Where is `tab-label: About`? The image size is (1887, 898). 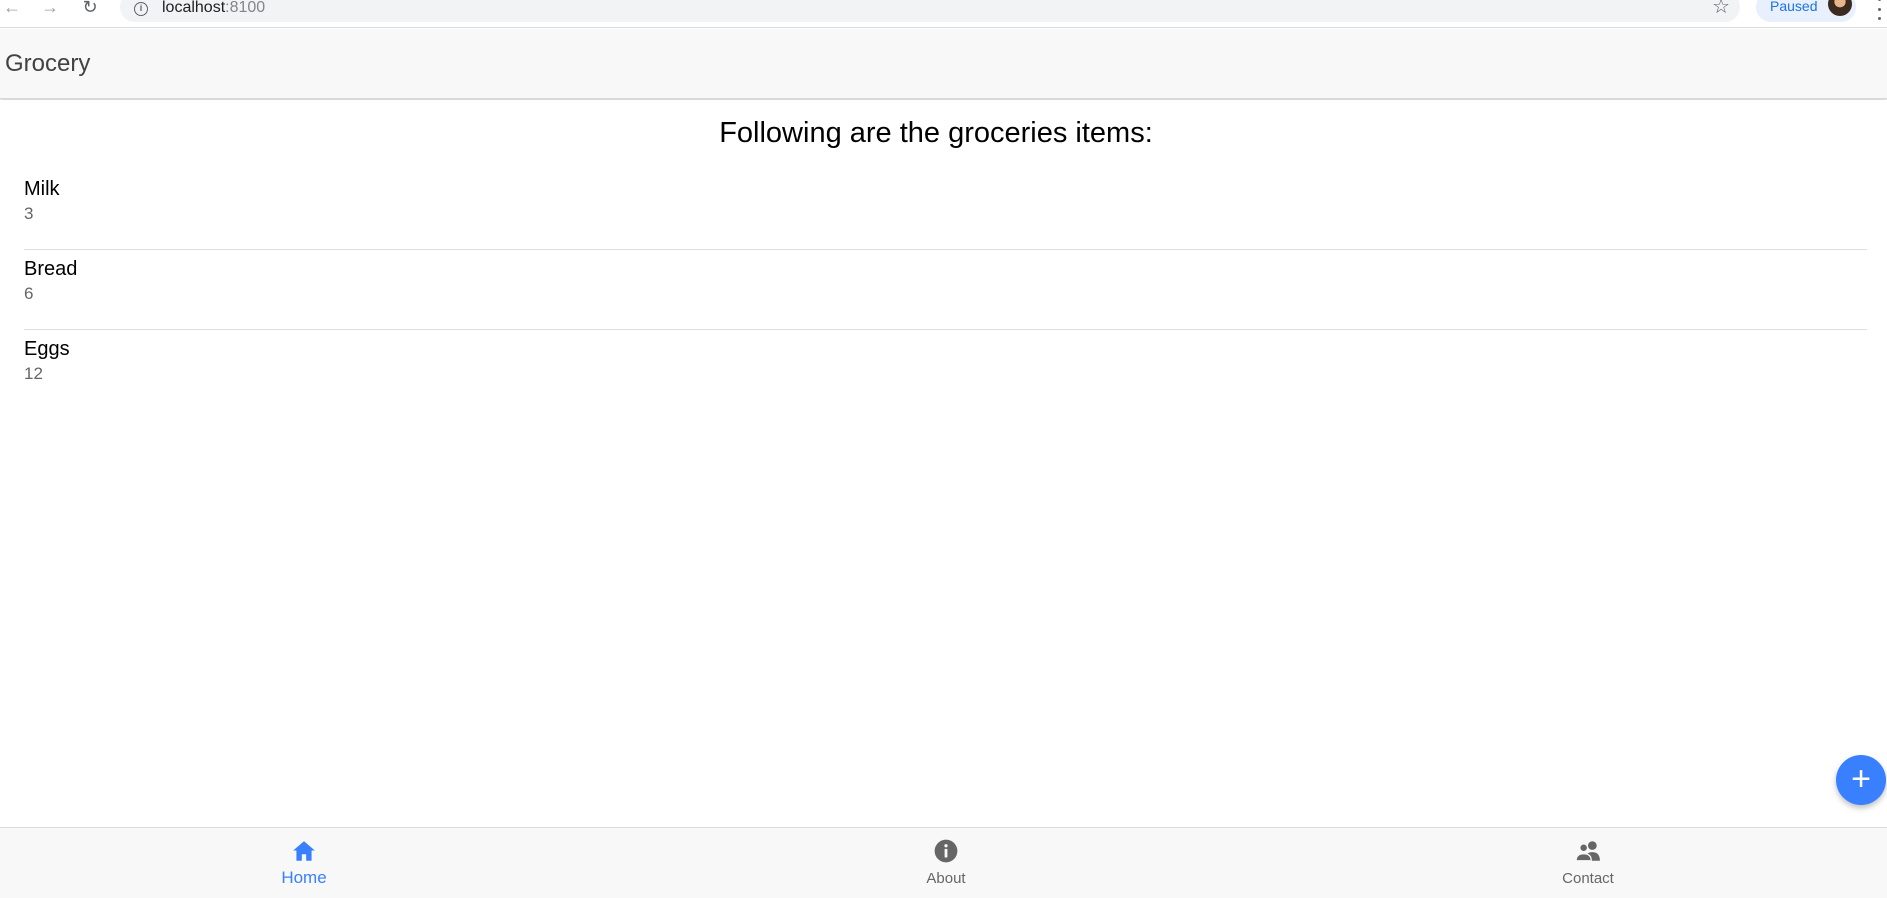
tab-label: About is located at coordinates (946, 878).